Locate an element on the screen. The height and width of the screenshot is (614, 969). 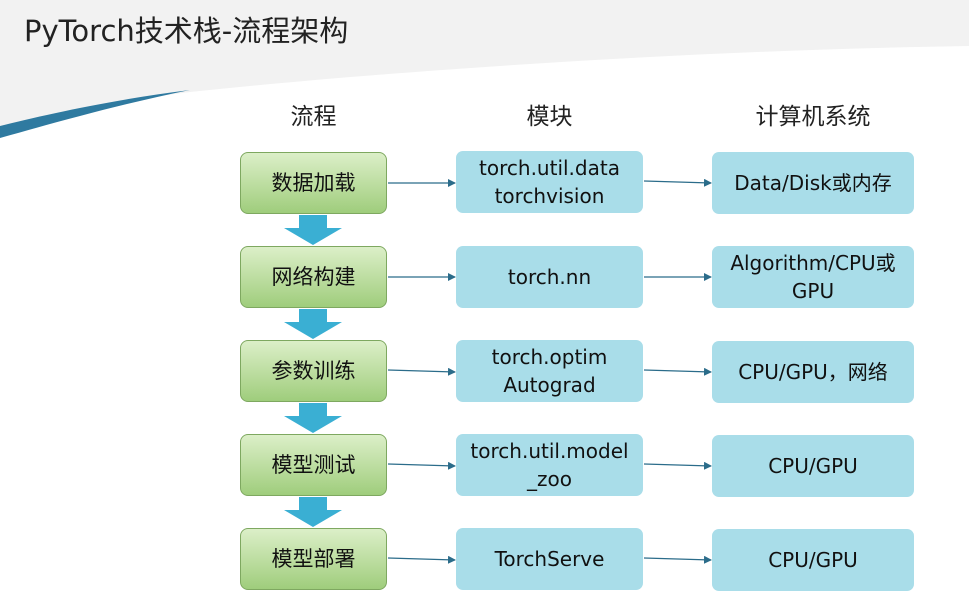
page-title: PyTorch技术栈-流程架构 is located at coordinates (186, 31).